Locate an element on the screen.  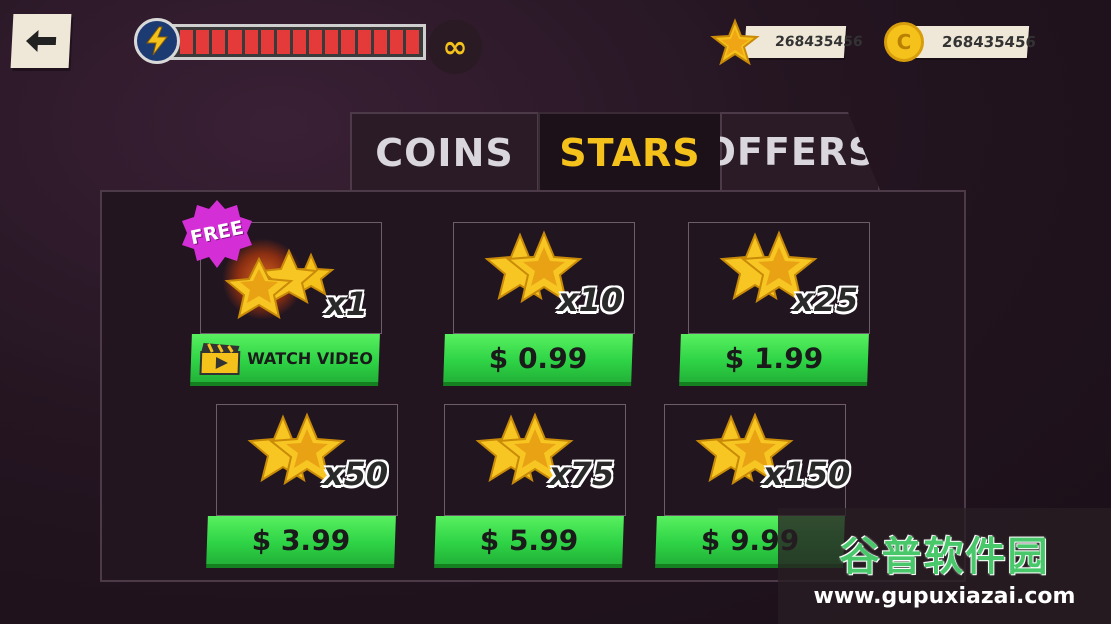
offer-multiplier: x50 is located at coordinates (356, 474).